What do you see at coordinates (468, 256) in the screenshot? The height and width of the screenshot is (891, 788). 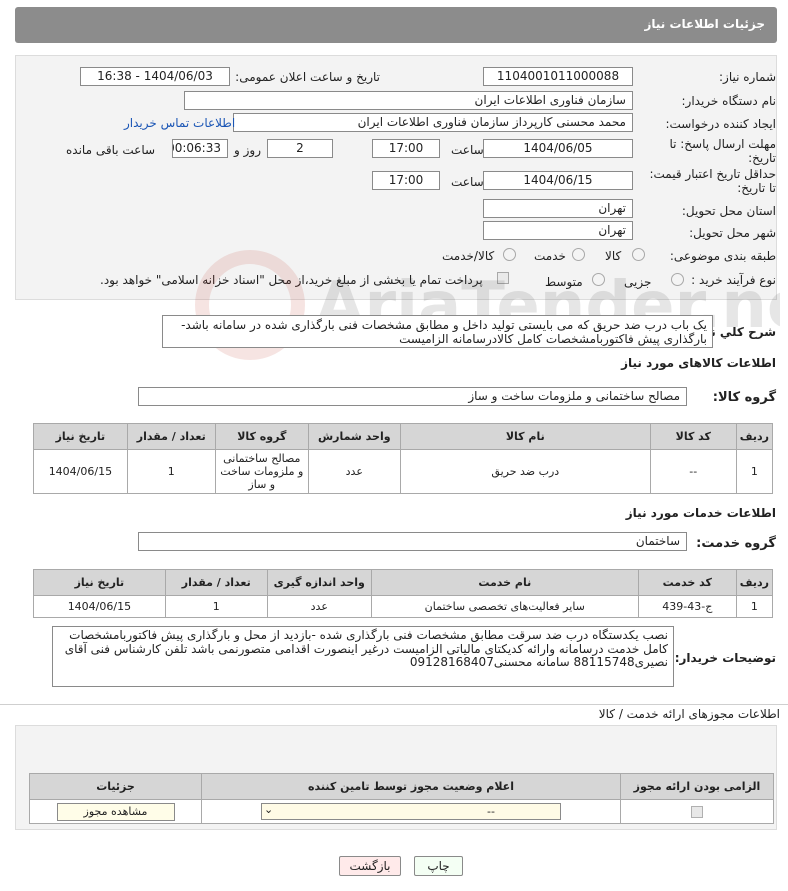 I see `category-option-goods-service: کالا/خدمت` at bounding box center [468, 256].